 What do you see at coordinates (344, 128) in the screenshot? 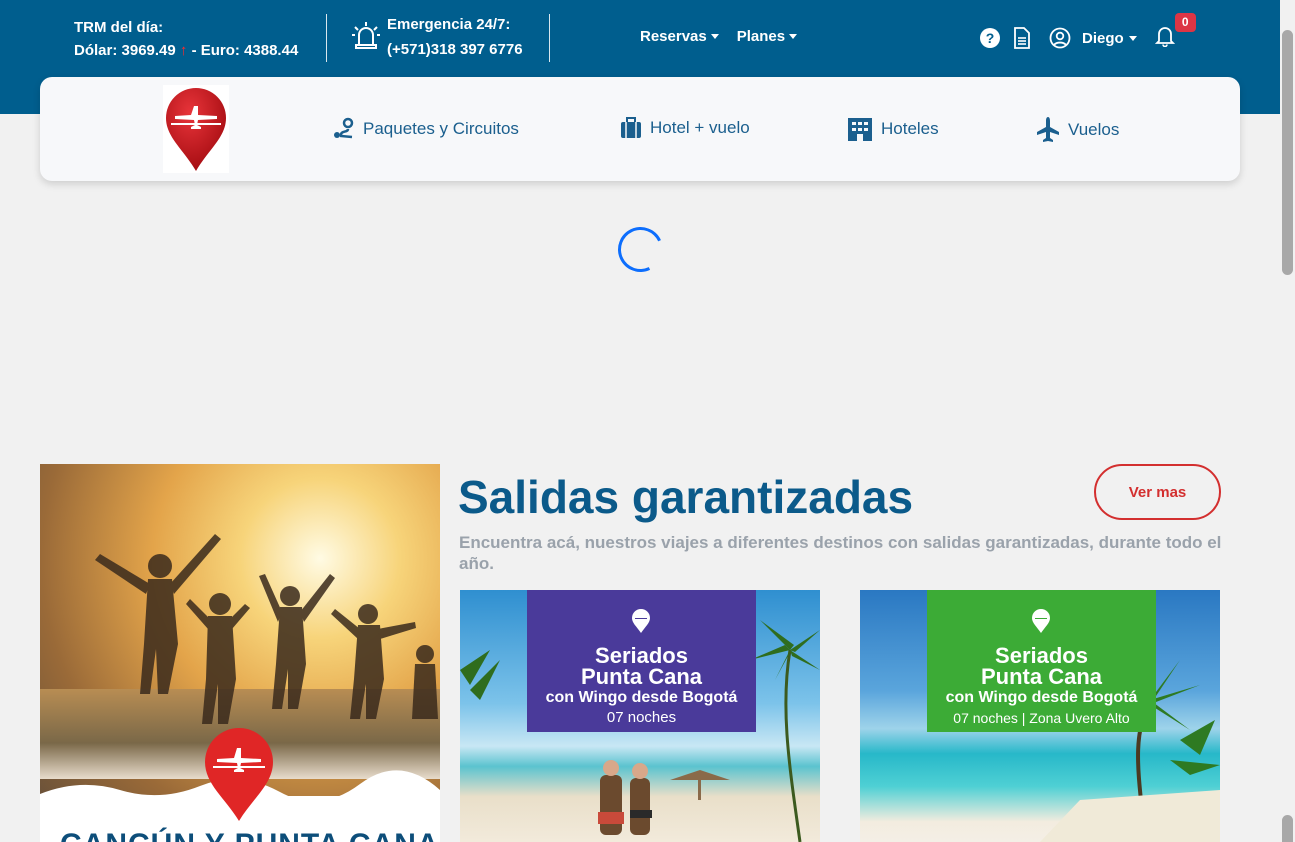
I see `route-icon` at bounding box center [344, 128].